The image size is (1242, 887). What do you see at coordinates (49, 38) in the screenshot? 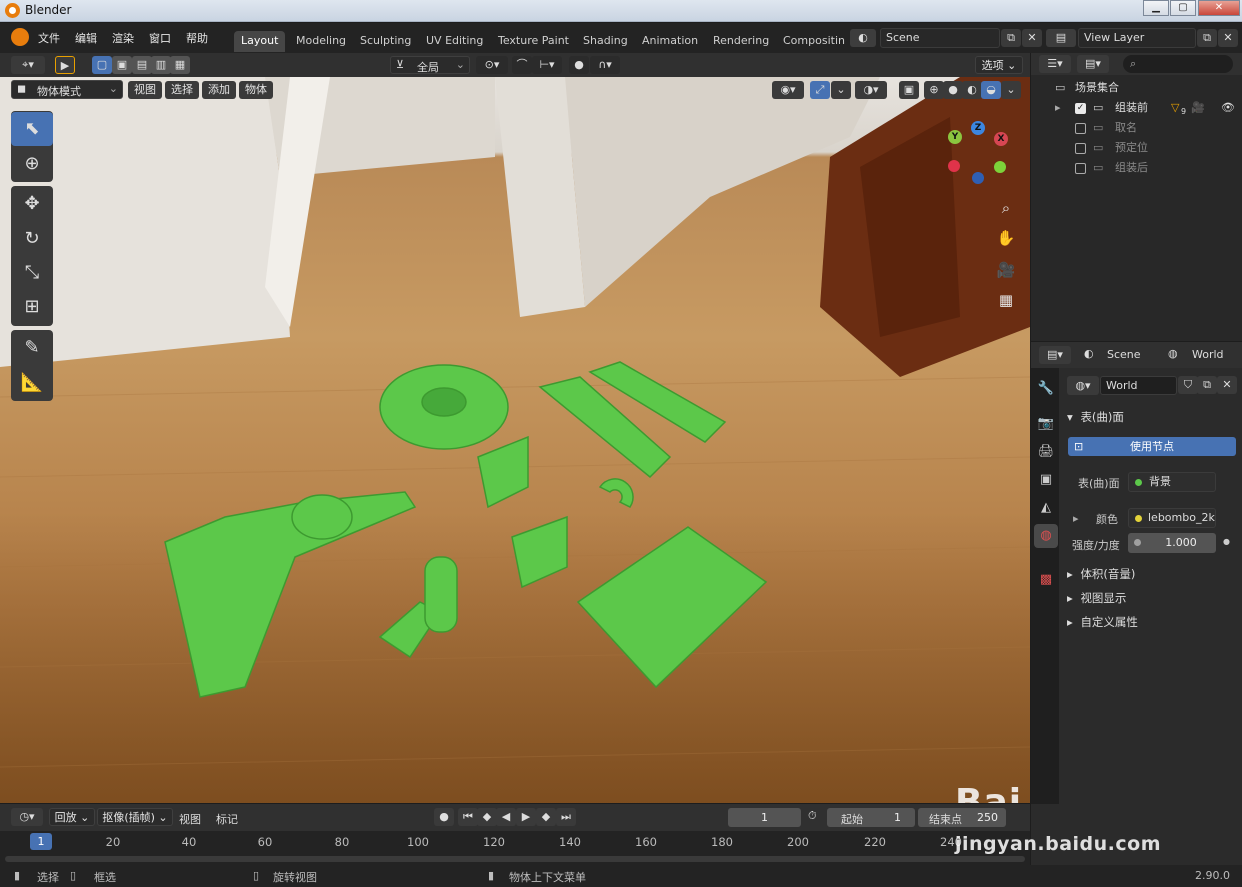
I see `menu-file: 文件` at bounding box center [49, 38].